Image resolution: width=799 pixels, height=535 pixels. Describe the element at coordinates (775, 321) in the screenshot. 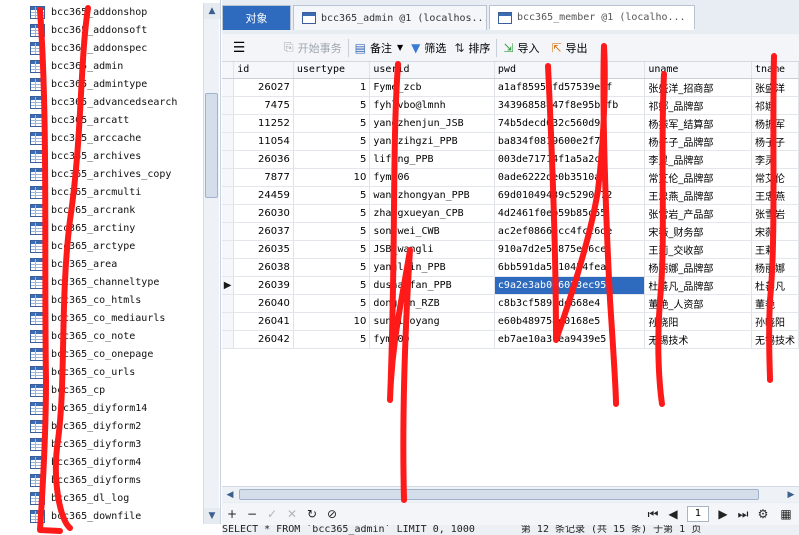

I see `cell-tname: 孙晓阳` at that location.